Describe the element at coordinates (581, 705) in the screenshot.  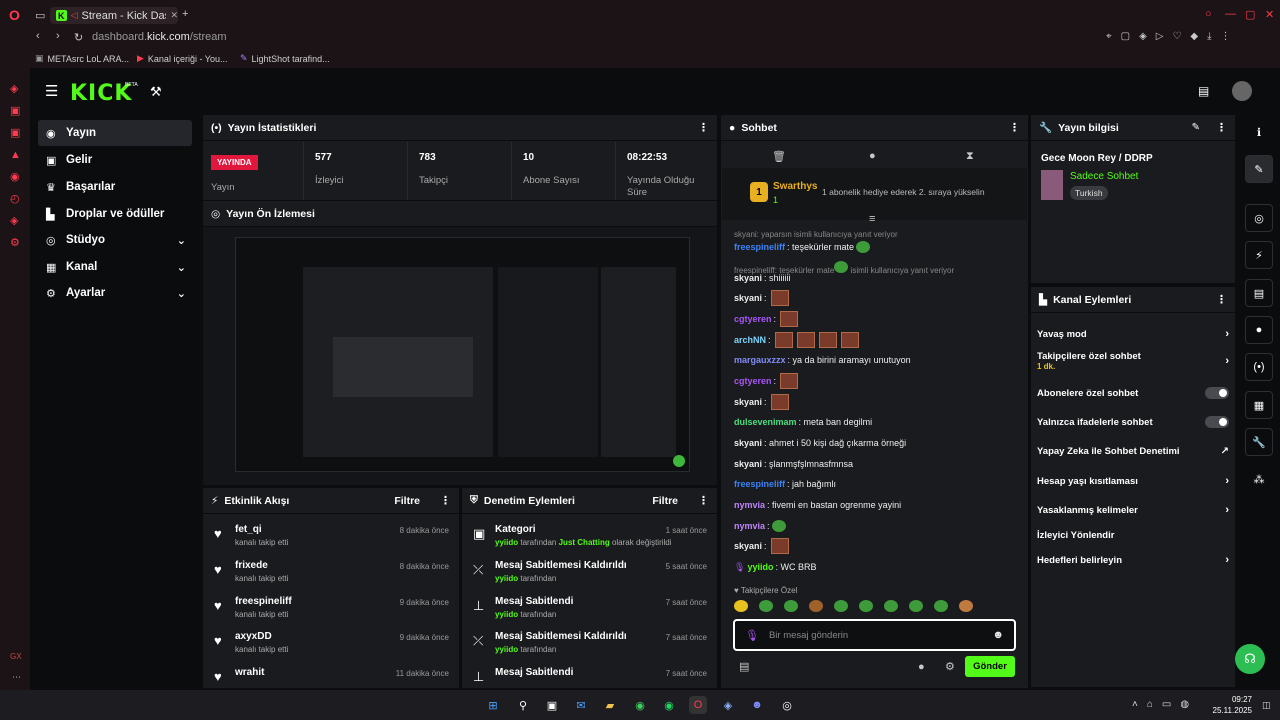
I see `mail-icon: ✉` at that location.